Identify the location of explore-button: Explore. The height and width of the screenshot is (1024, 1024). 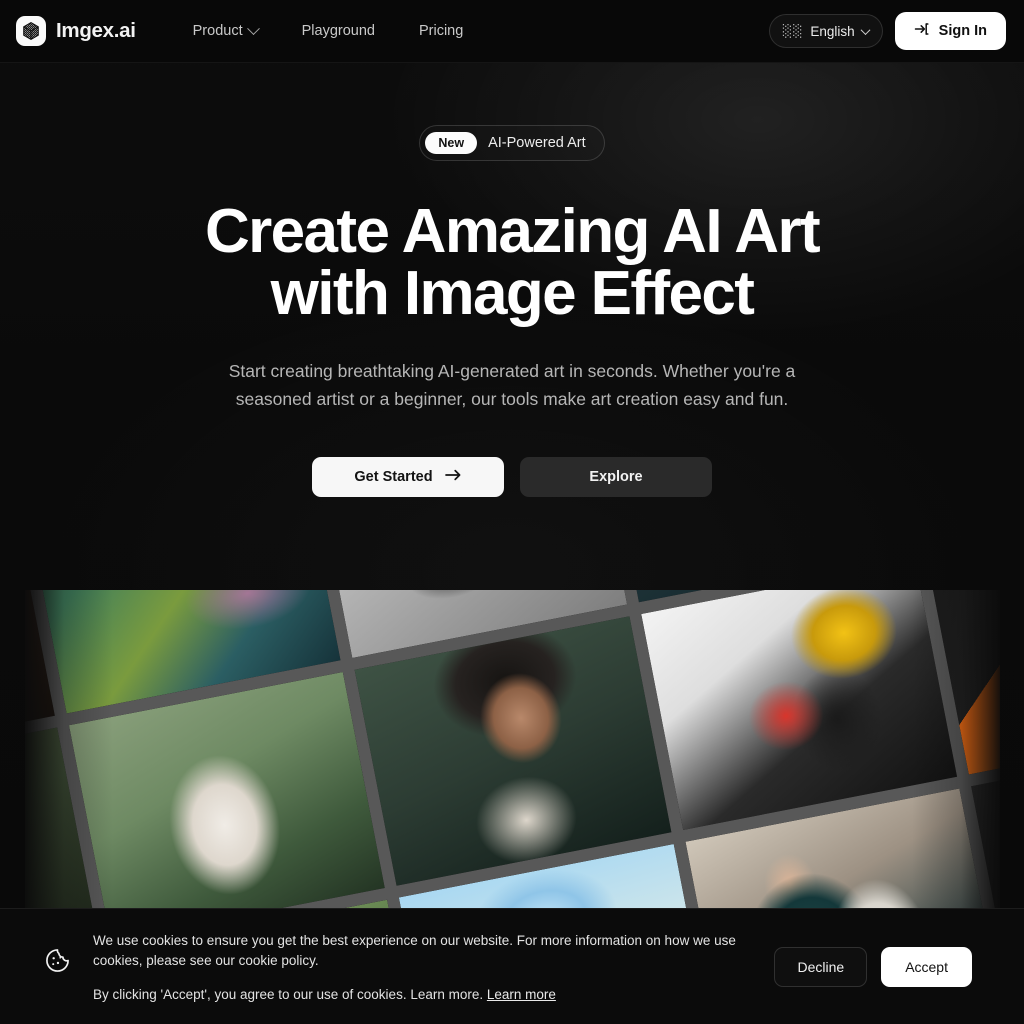
(616, 476).